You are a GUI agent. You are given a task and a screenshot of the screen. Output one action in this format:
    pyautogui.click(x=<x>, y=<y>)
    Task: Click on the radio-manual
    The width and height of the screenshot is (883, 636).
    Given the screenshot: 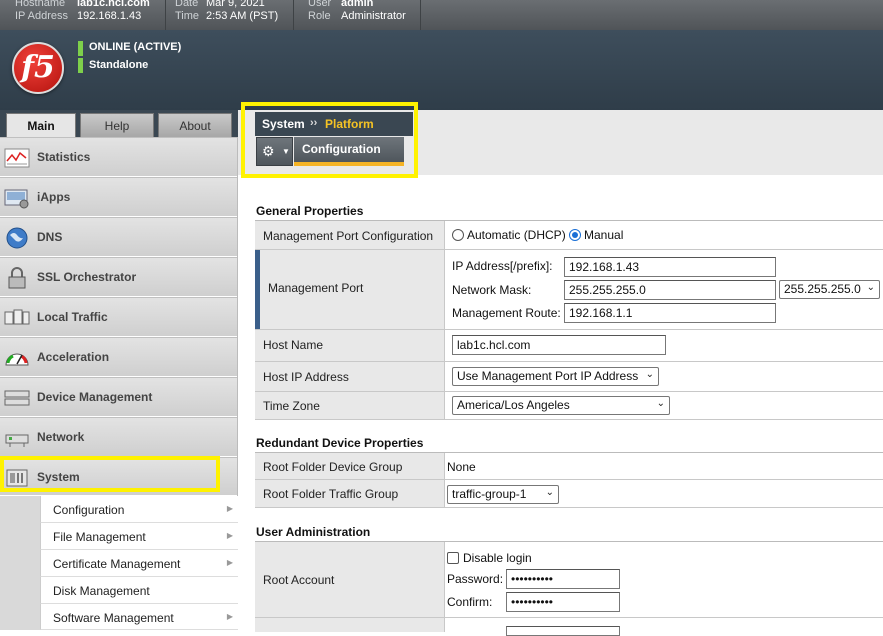 What is the action you would take?
    pyautogui.click(x=575, y=235)
    